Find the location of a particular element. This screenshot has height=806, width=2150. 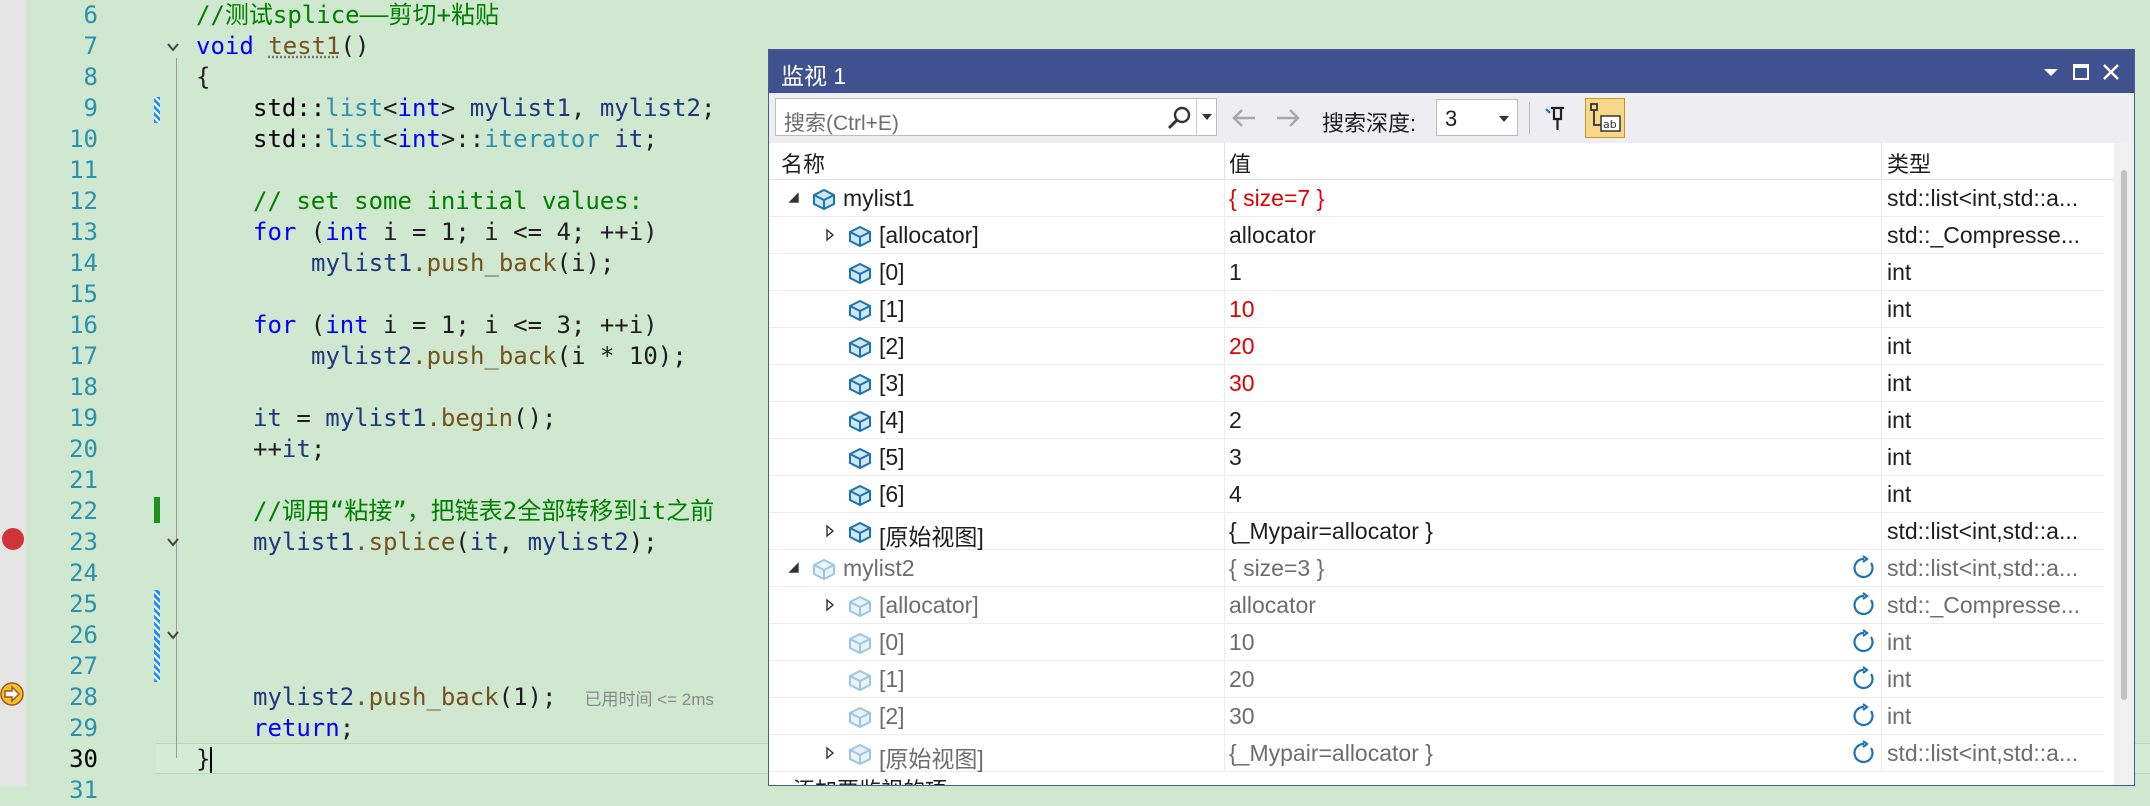

scrollbar-thumb is located at coordinates (2124, 435).